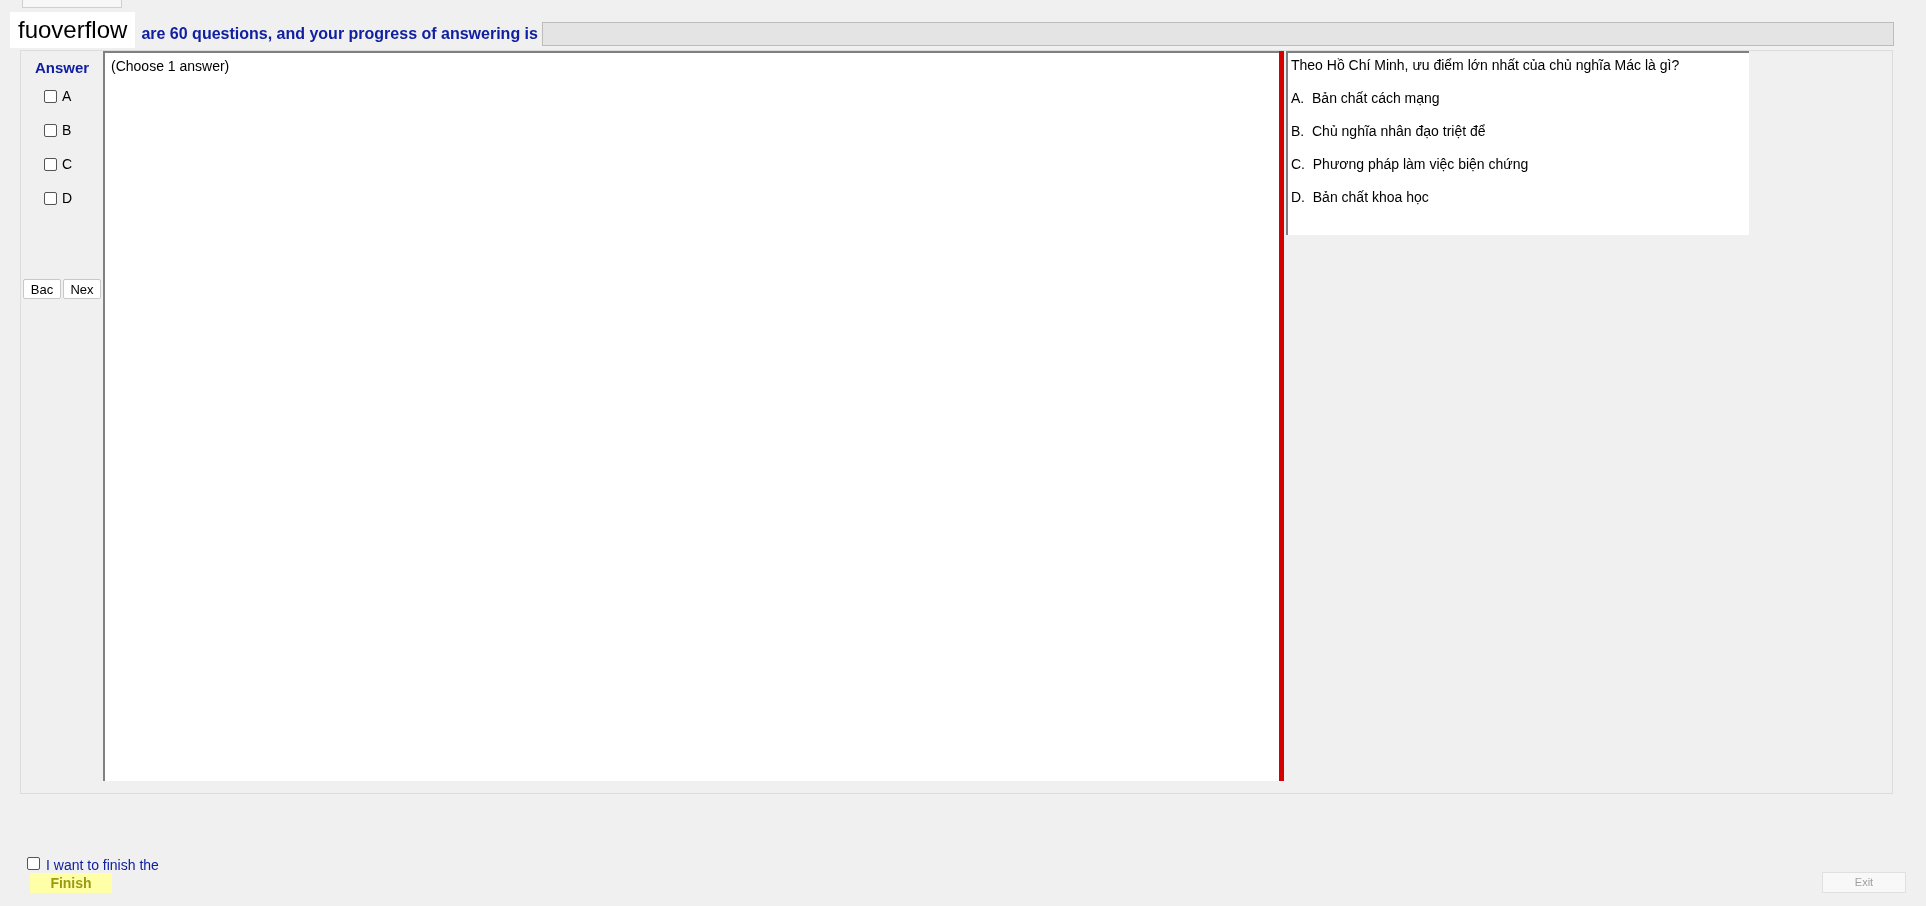  What do you see at coordinates (1360, 197) in the screenshot?
I see `question-choice: D. Bản chất khoa học` at bounding box center [1360, 197].